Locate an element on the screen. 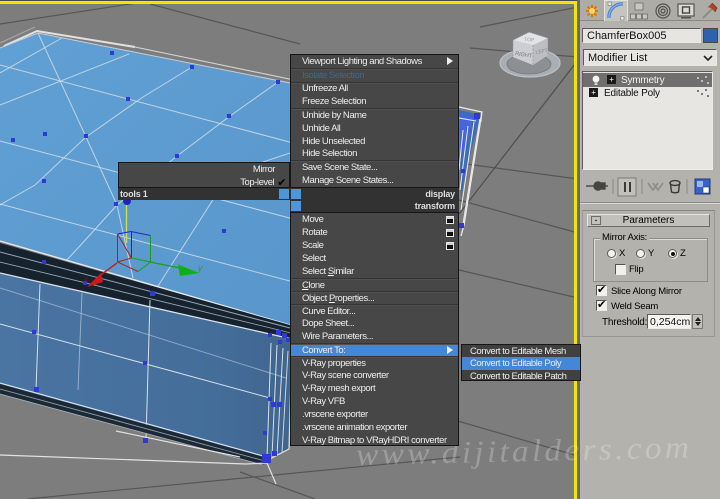  svg-text: TOP is located at coordinates (529, 40).